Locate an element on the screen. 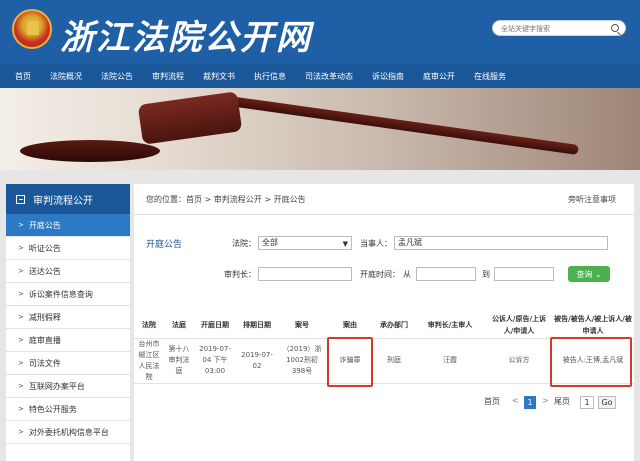 The image size is (640, 461). cell-judge: 汪霞 is located at coordinates (450, 361).